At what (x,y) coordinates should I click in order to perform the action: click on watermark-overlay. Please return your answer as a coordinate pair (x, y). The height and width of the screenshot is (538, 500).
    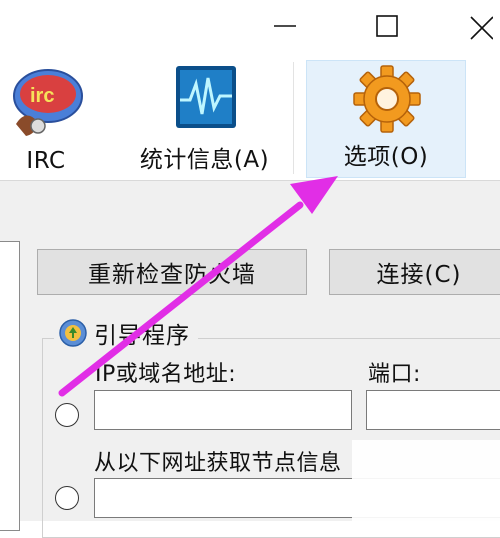
    Looking at the image, I should click on (426, 480).